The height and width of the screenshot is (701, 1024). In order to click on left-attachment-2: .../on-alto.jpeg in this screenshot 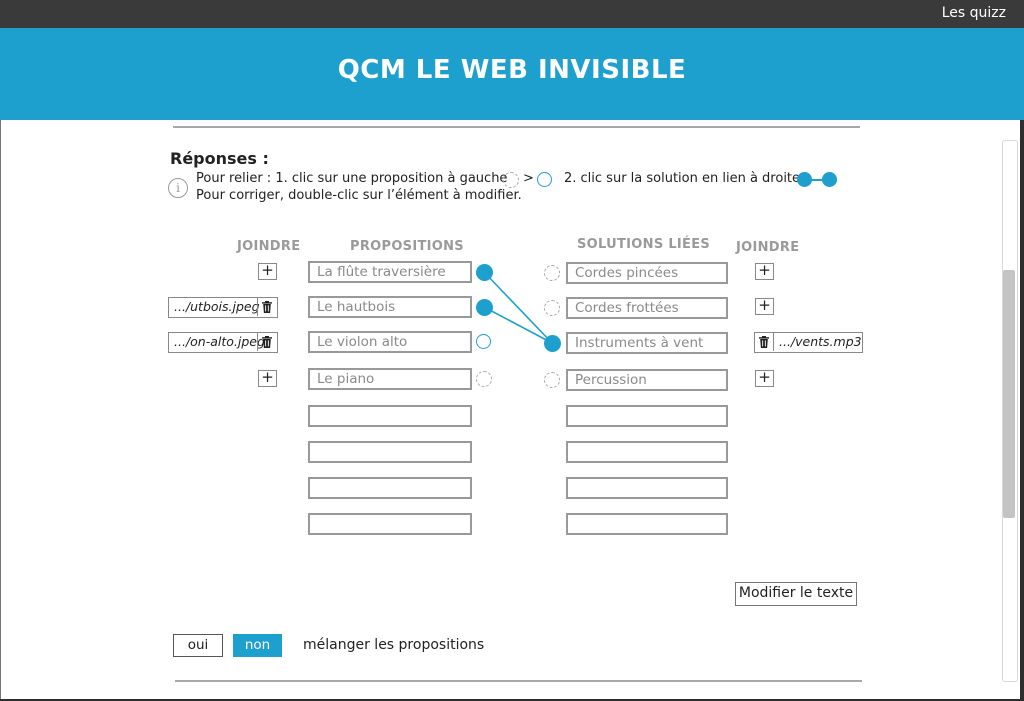, I will do `click(223, 342)`.